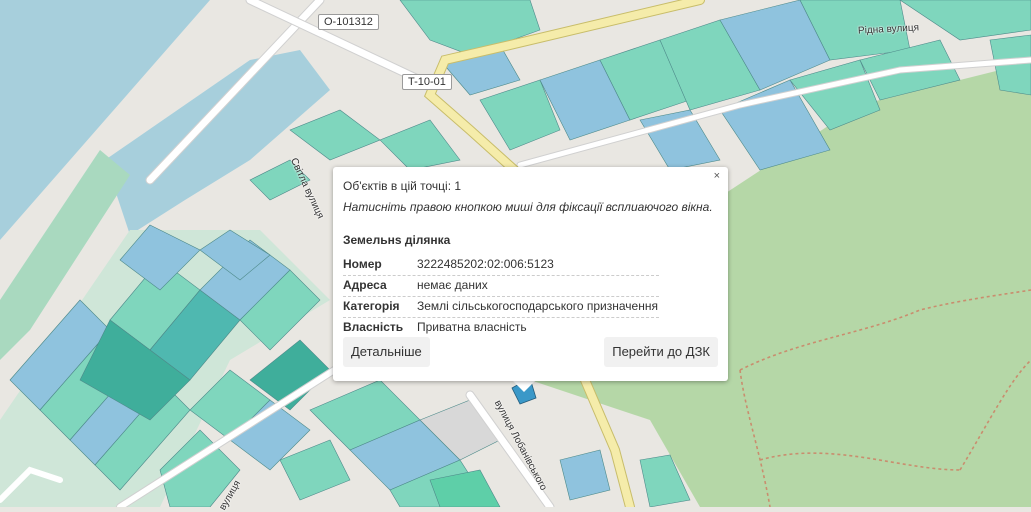 The image size is (1031, 512). I want to click on row-number: Номер 3222485202:02:006:5123, so click(501, 265).